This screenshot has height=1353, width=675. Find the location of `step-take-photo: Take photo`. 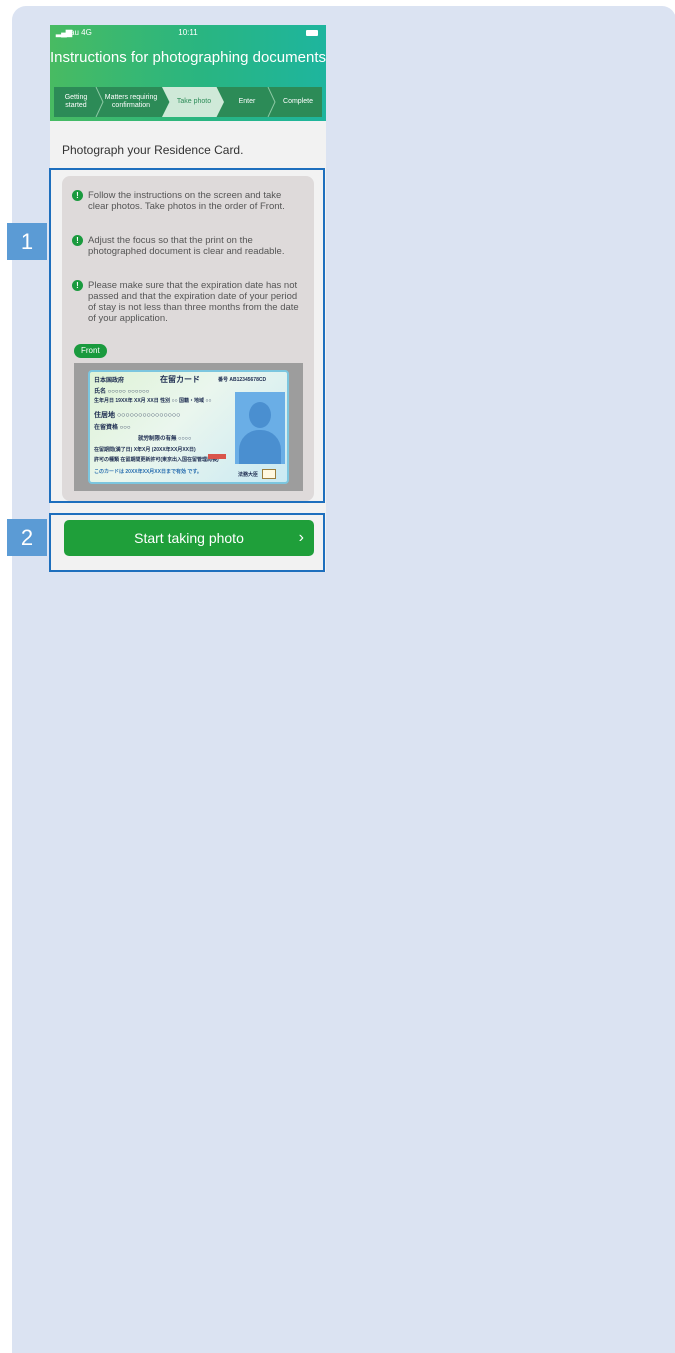

step-take-photo: Take photo is located at coordinates (194, 101).